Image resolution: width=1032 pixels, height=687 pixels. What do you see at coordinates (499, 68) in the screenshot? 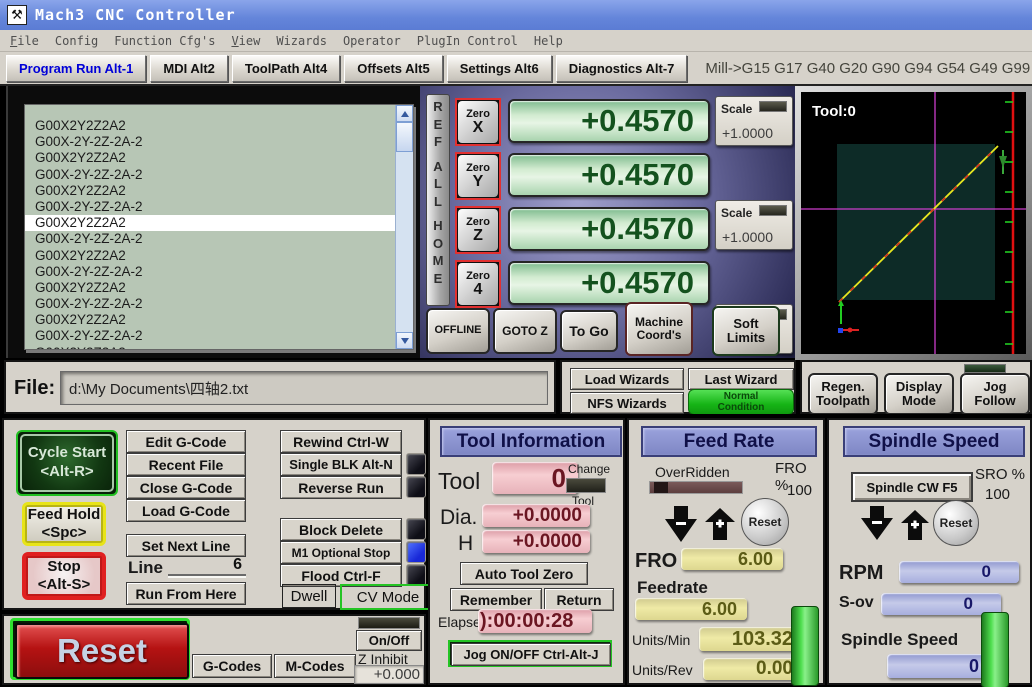
I see `tab-settings-alt6: Settings Alt6` at bounding box center [499, 68].